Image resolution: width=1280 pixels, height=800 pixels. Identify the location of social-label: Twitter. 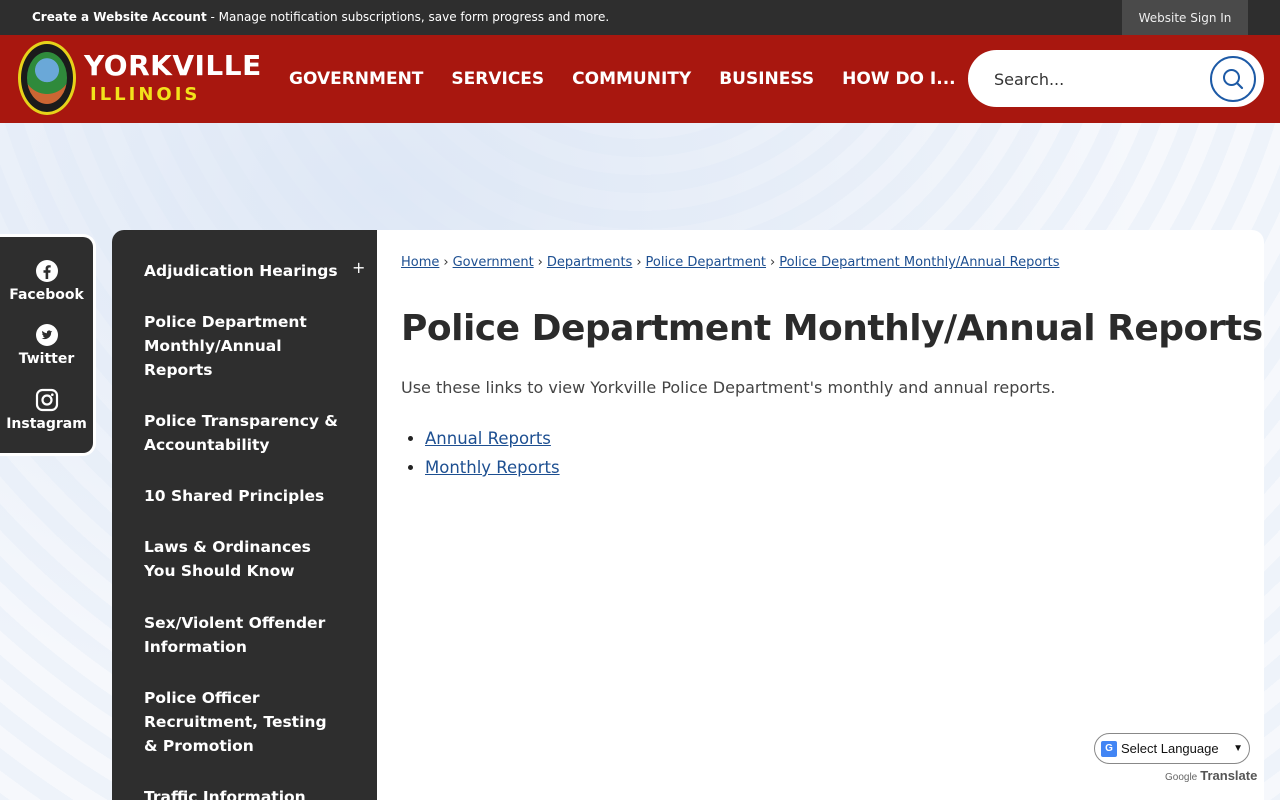
(46, 359).